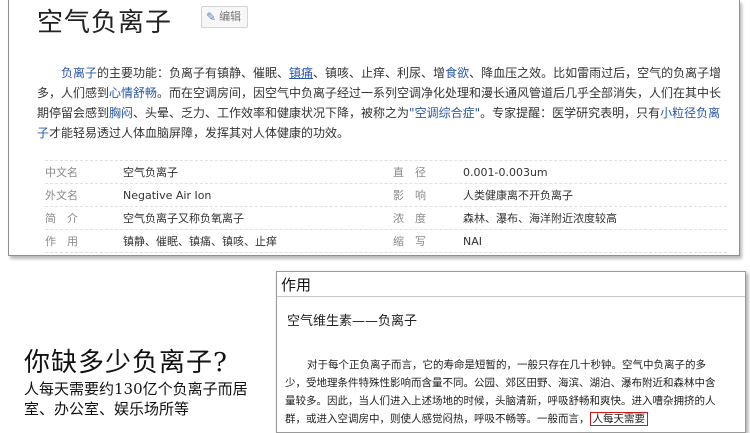 This screenshot has height=433, width=750. I want to click on info-value: NAI, so click(472, 241).